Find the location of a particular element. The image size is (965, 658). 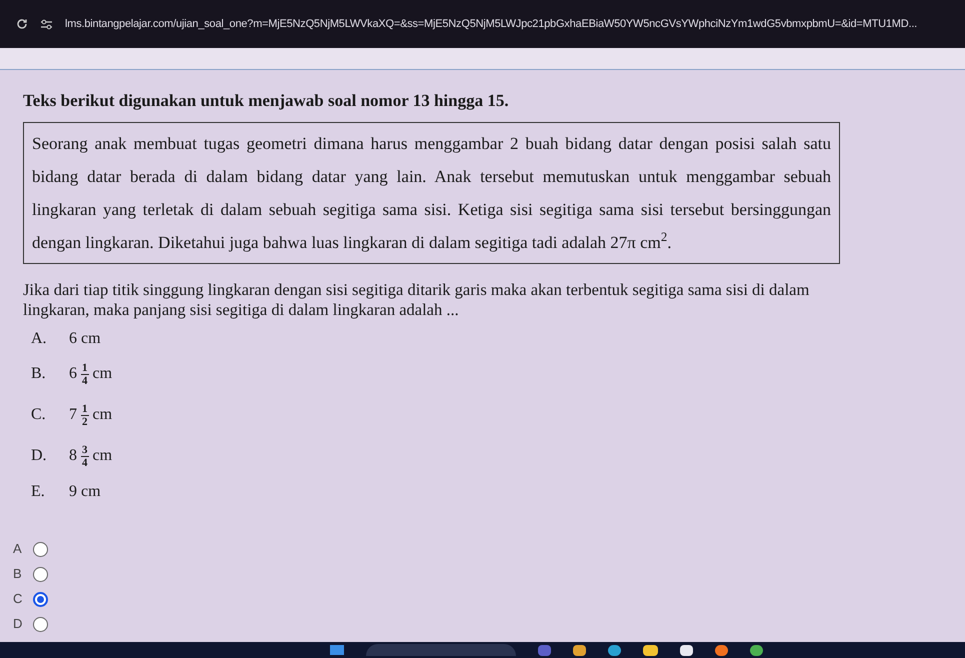

option-letter: B. is located at coordinates (39, 374).